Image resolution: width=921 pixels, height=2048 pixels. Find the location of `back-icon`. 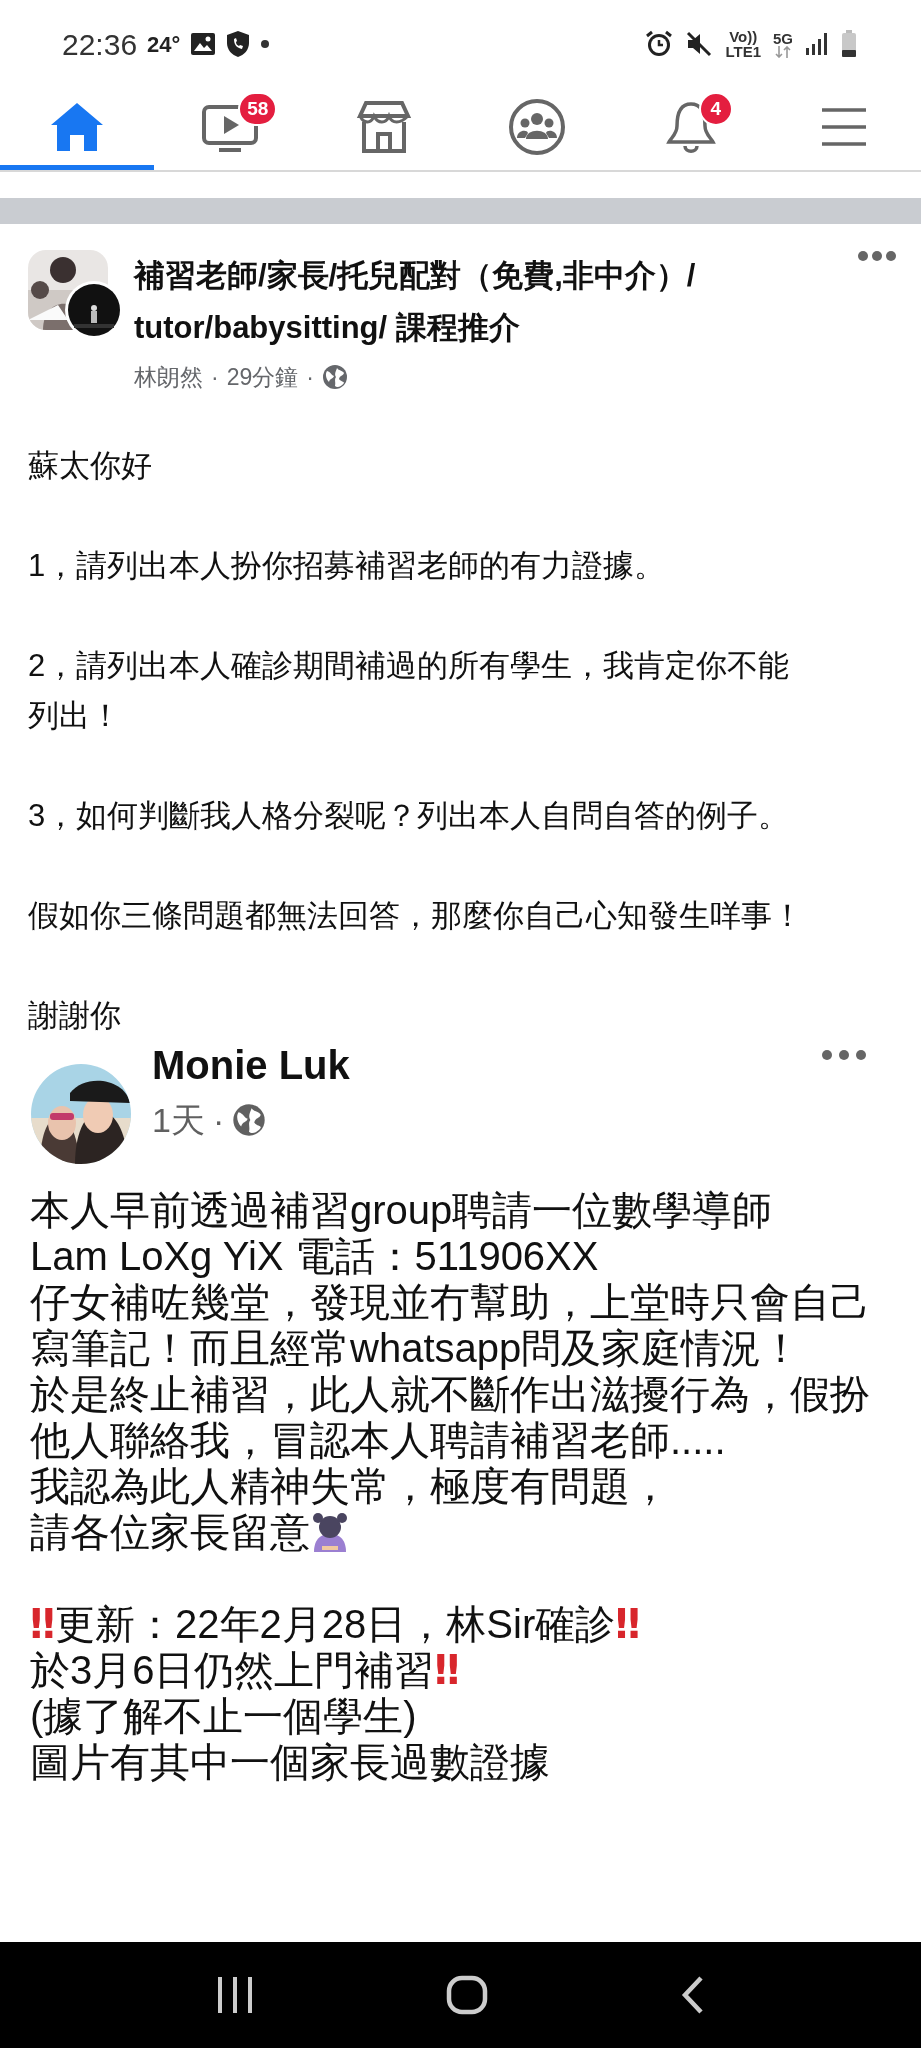

back-icon is located at coordinates (692, 1995).